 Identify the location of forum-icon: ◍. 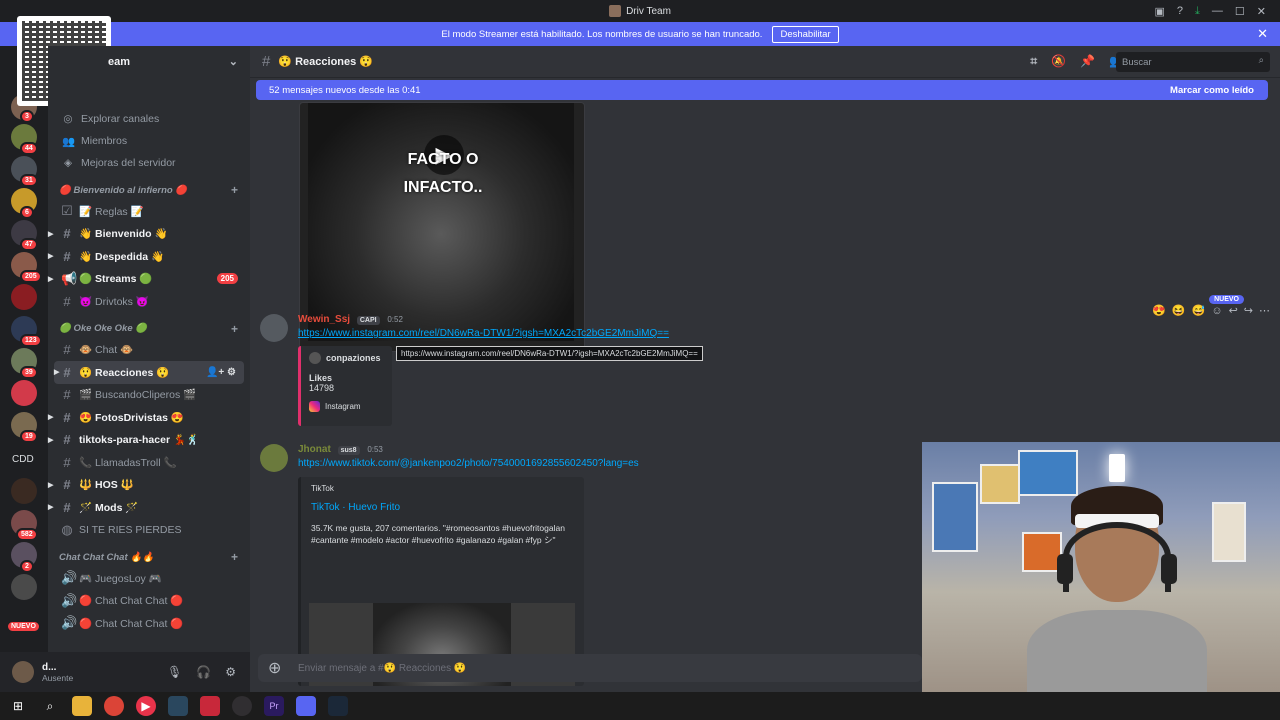
(67, 529).